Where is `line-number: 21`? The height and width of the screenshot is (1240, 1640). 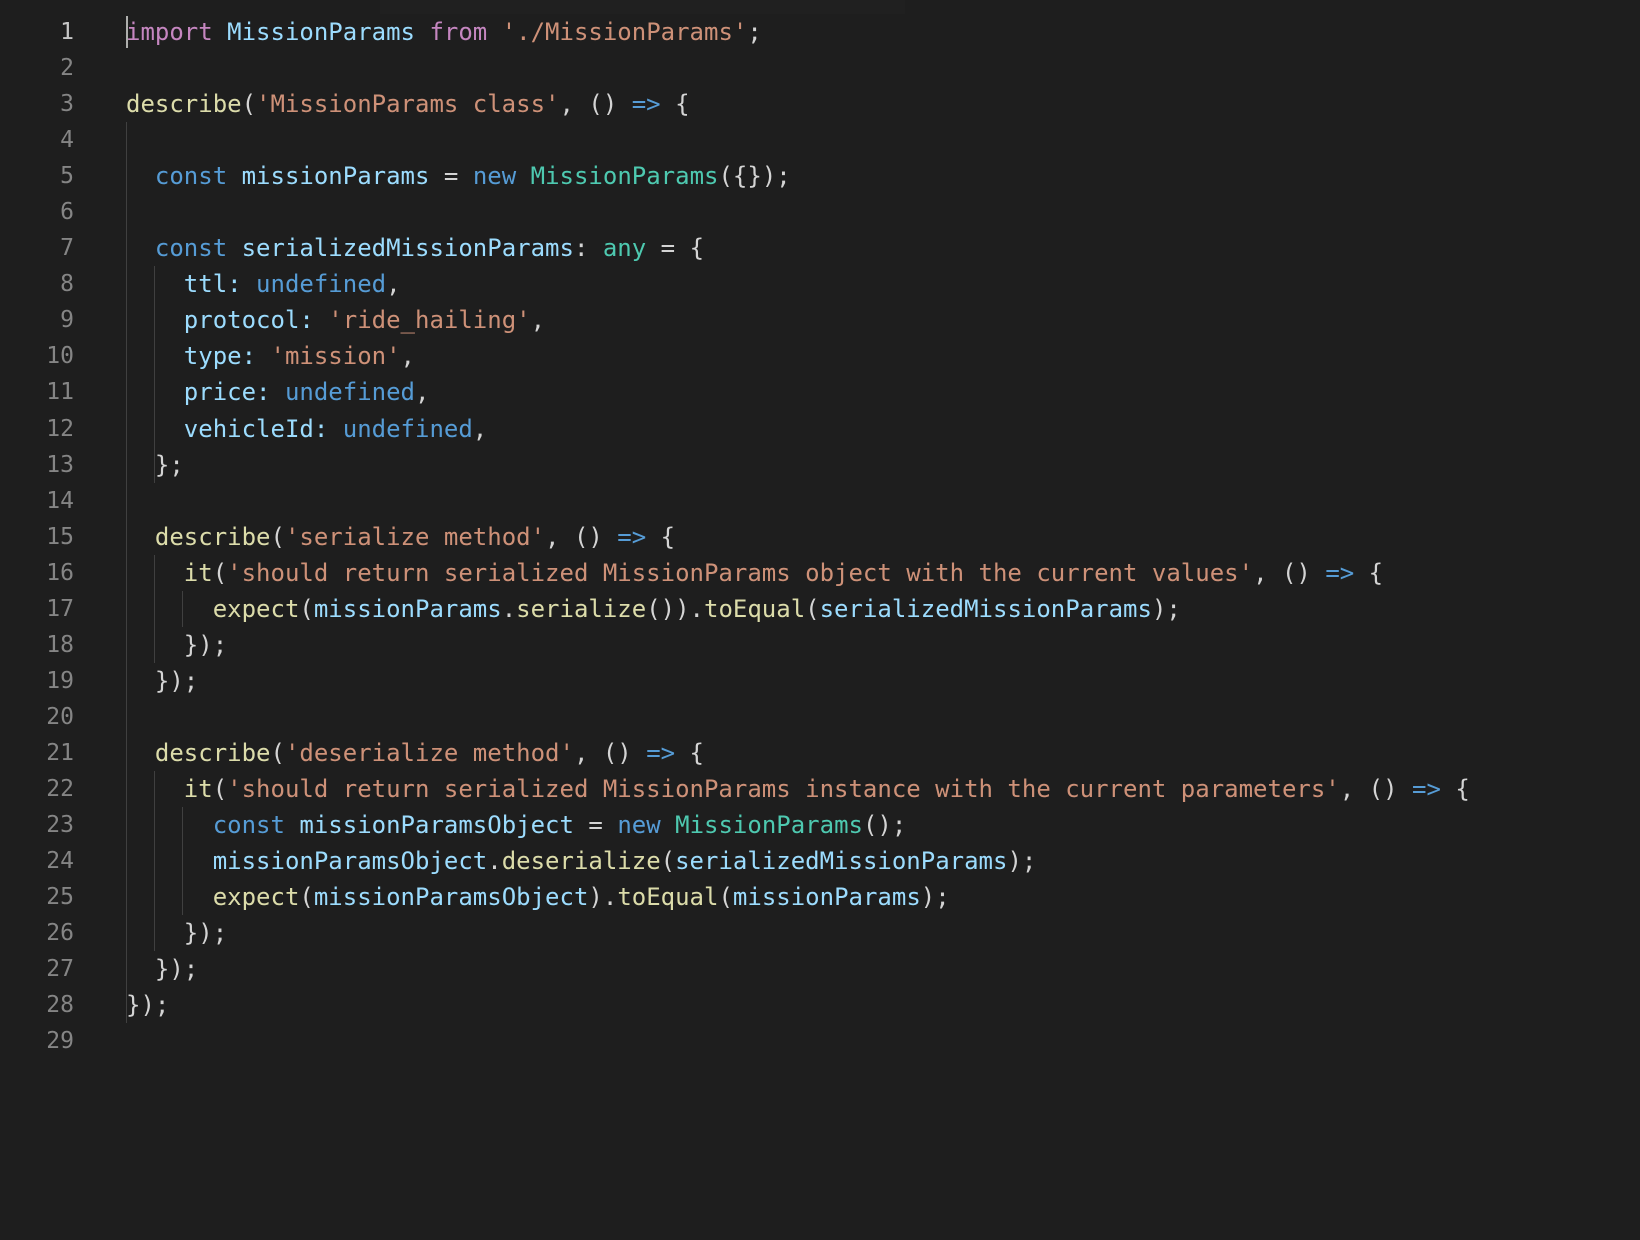
line-number: 21 is located at coordinates (50, 753).